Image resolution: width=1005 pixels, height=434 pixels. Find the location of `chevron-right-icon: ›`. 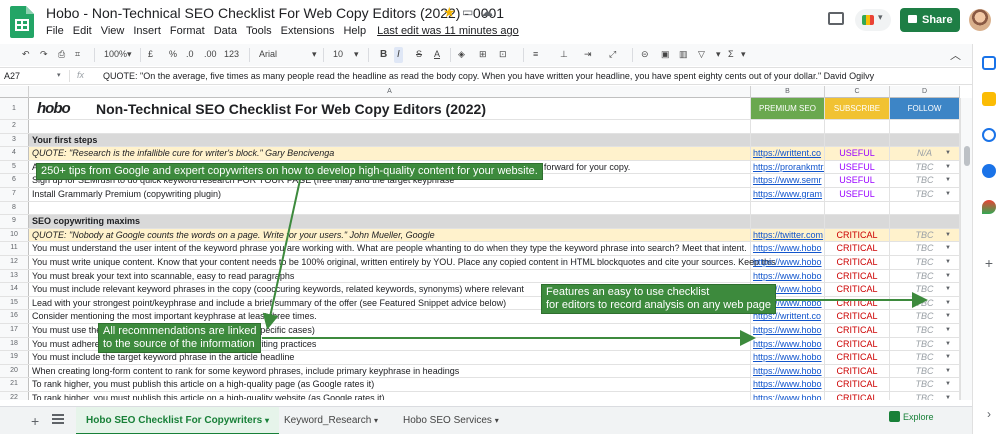

chevron-right-icon: › is located at coordinates (989, 414).